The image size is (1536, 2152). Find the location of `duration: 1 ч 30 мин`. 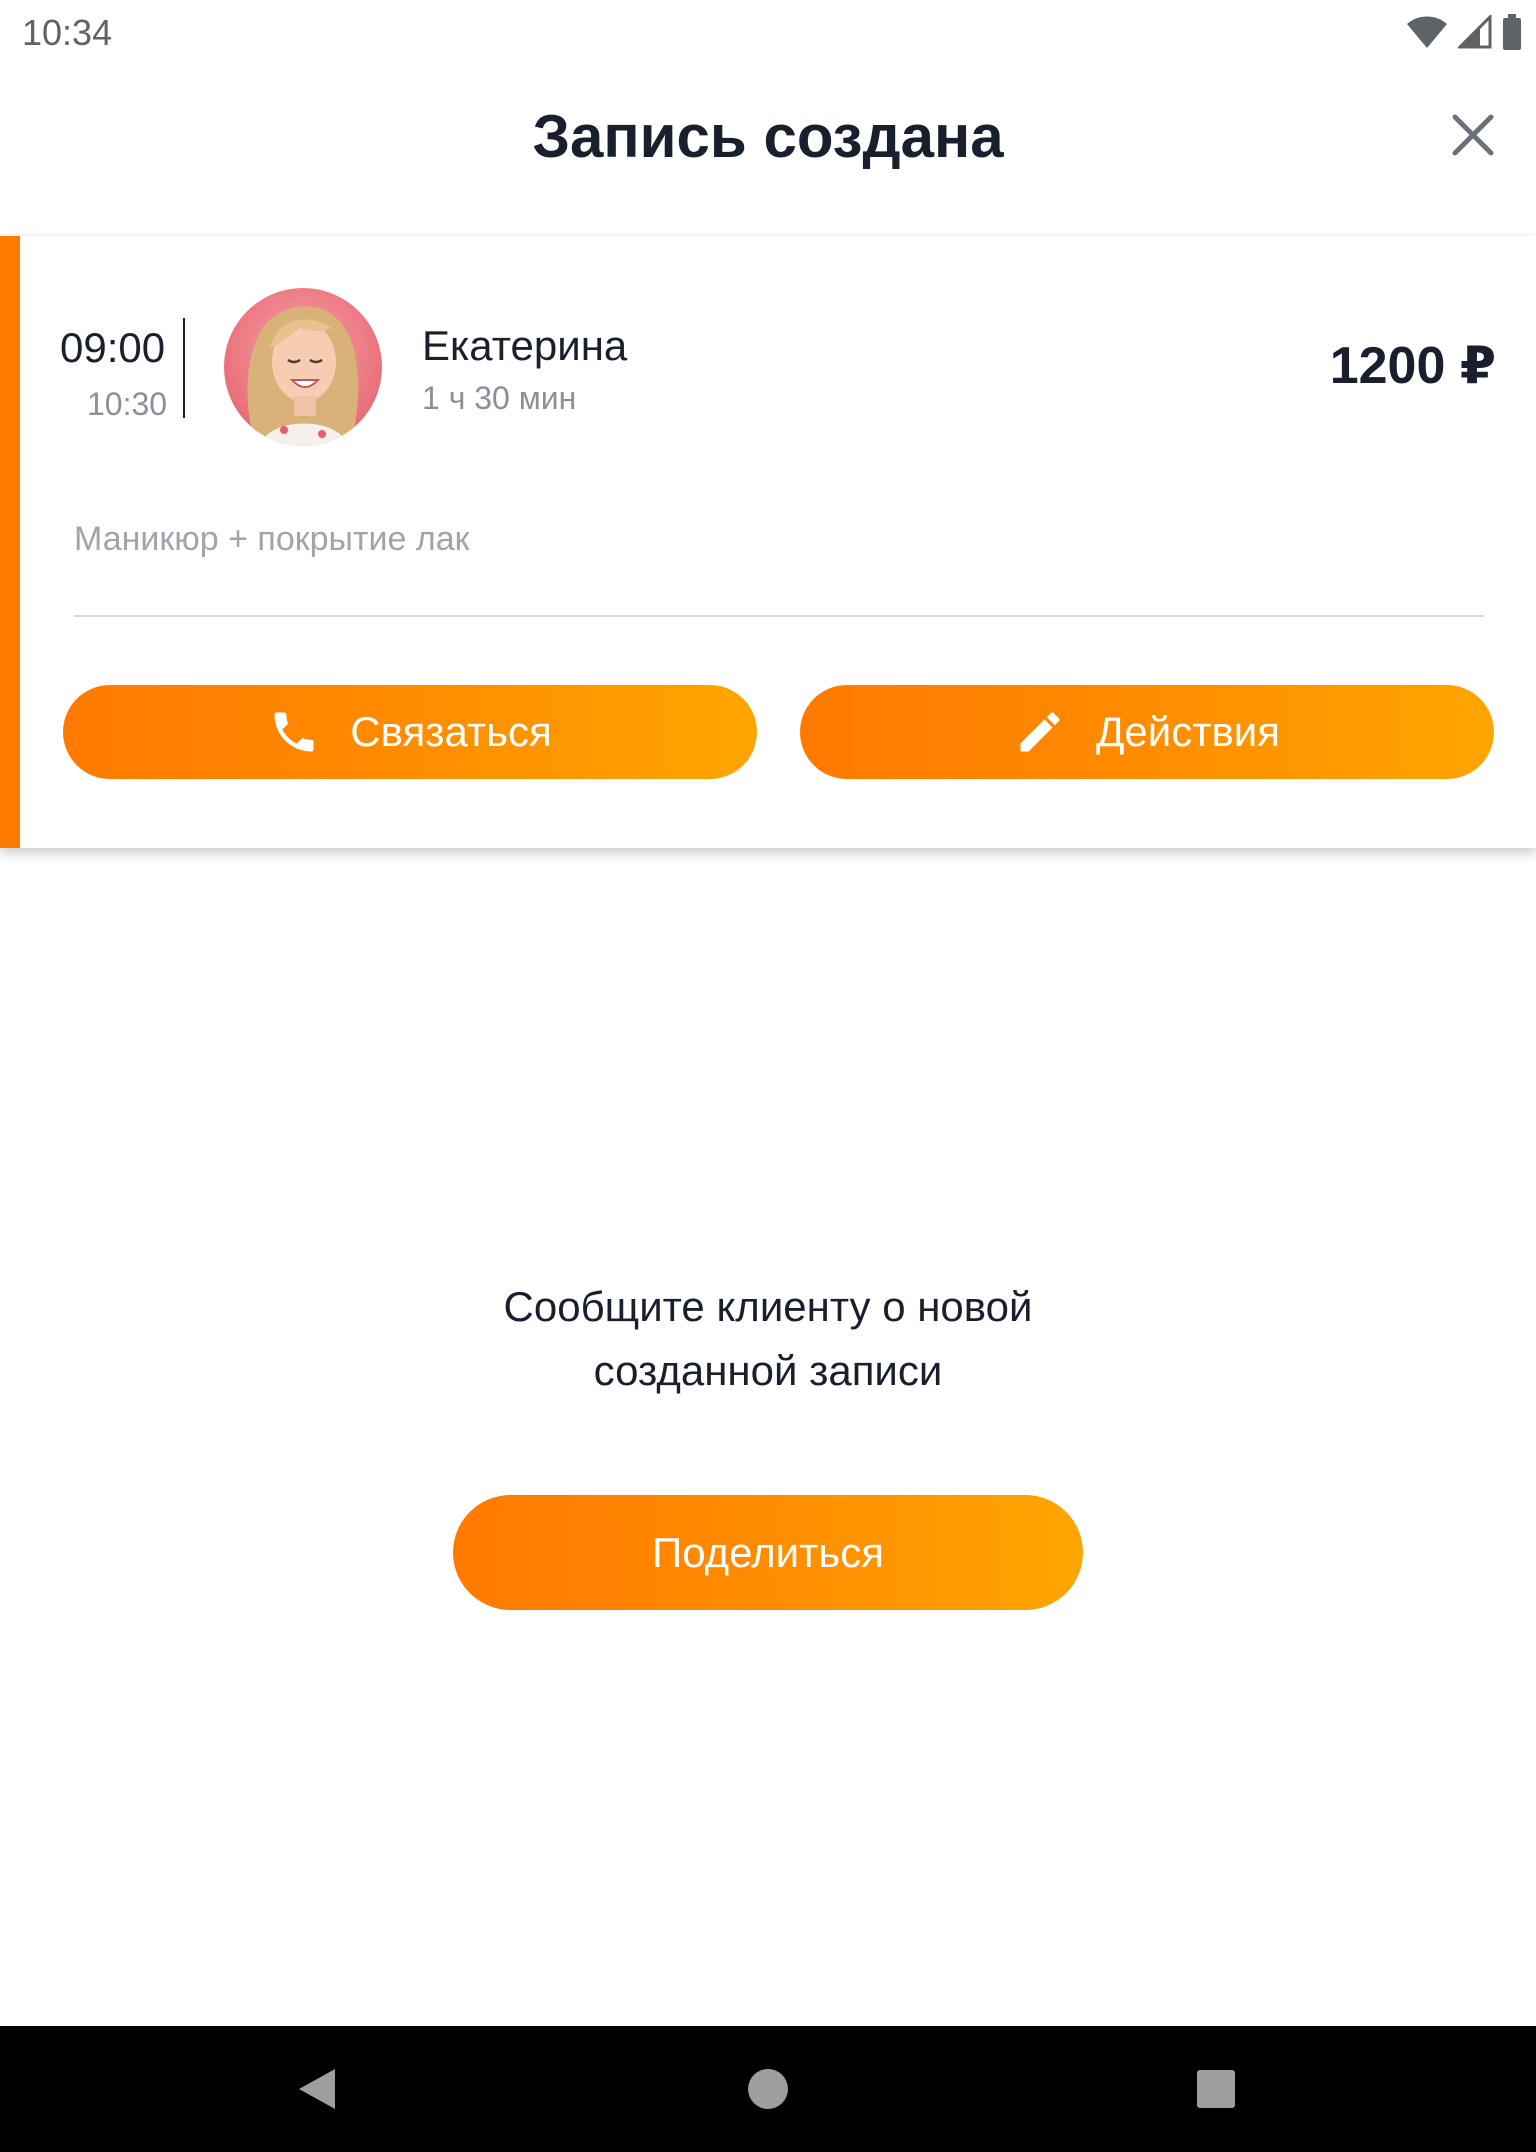

duration: 1 ч 30 мин is located at coordinates (499, 398).